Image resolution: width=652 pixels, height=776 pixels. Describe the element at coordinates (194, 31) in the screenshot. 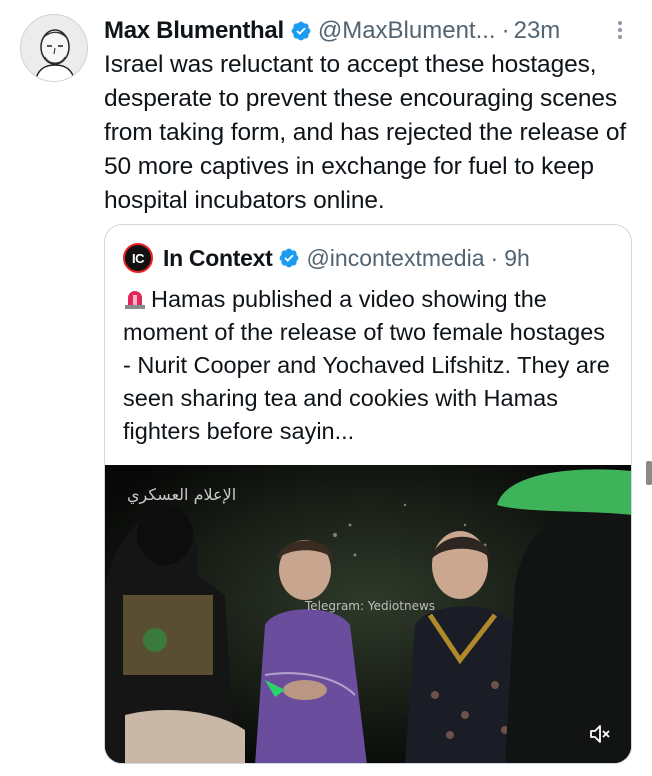

I see `author-name: Max Blumenthal` at that location.